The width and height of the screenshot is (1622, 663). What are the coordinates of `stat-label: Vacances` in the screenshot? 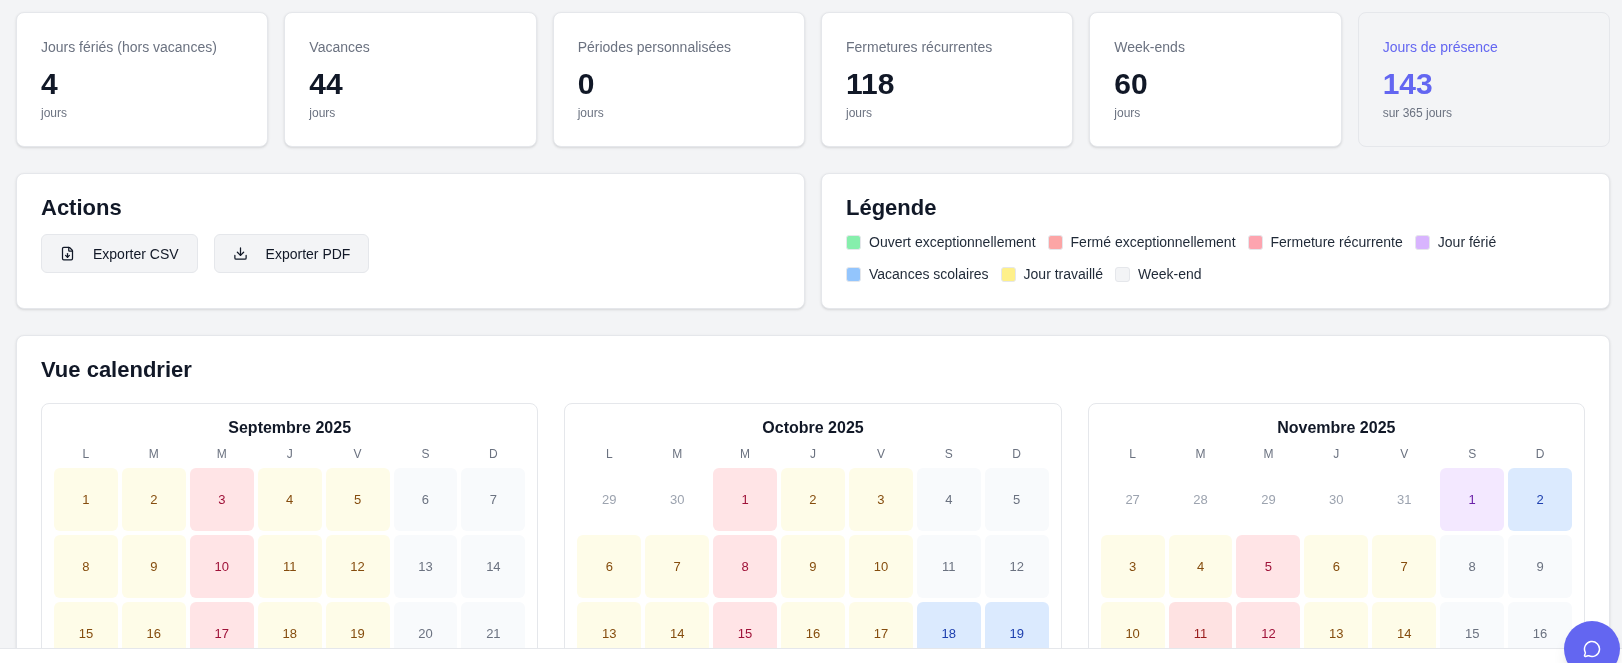 It's located at (340, 47).